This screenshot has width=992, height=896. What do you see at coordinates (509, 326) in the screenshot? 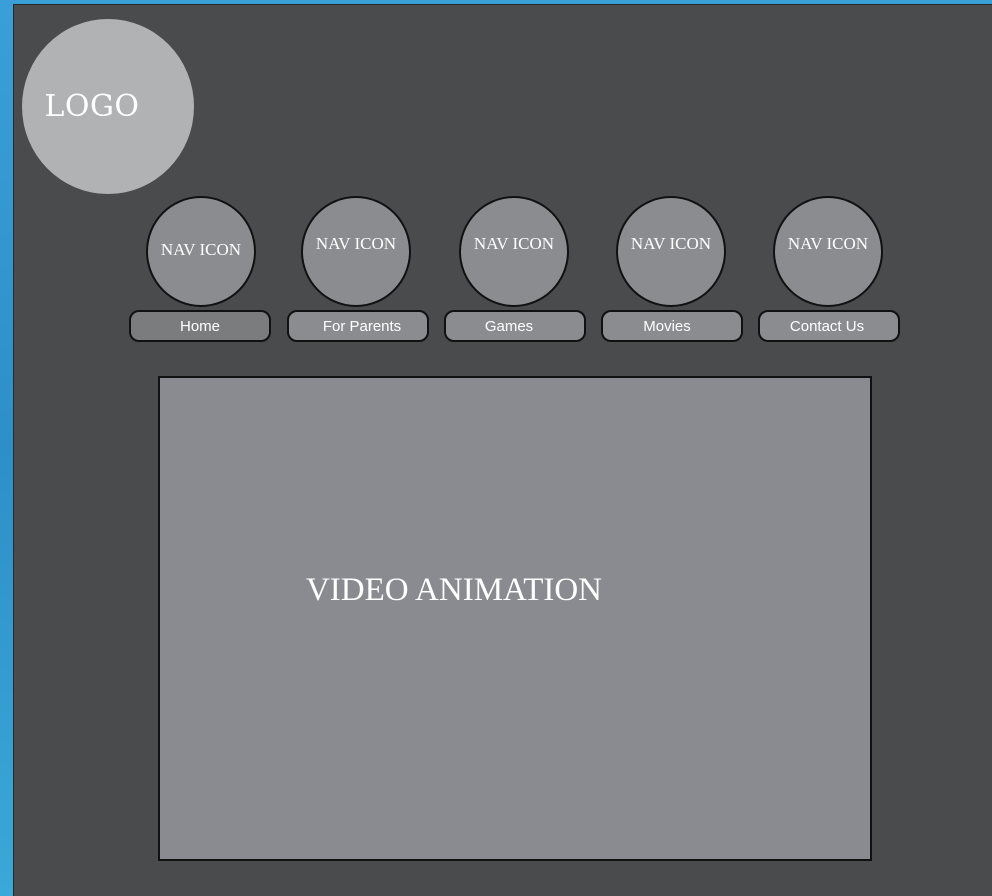
I see `nav-button-label: Games` at bounding box center [509, 326].